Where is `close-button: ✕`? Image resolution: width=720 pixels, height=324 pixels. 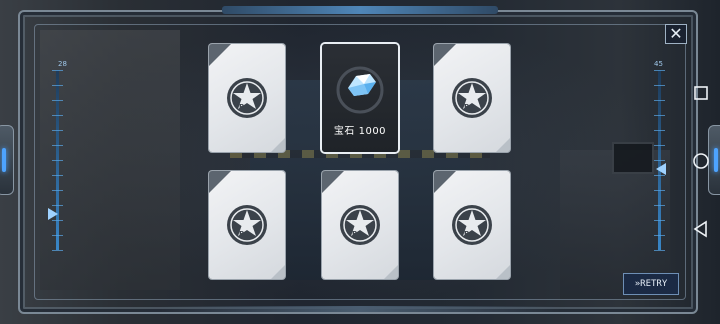
close-button: ✕ is located at coordinates (676, 34).